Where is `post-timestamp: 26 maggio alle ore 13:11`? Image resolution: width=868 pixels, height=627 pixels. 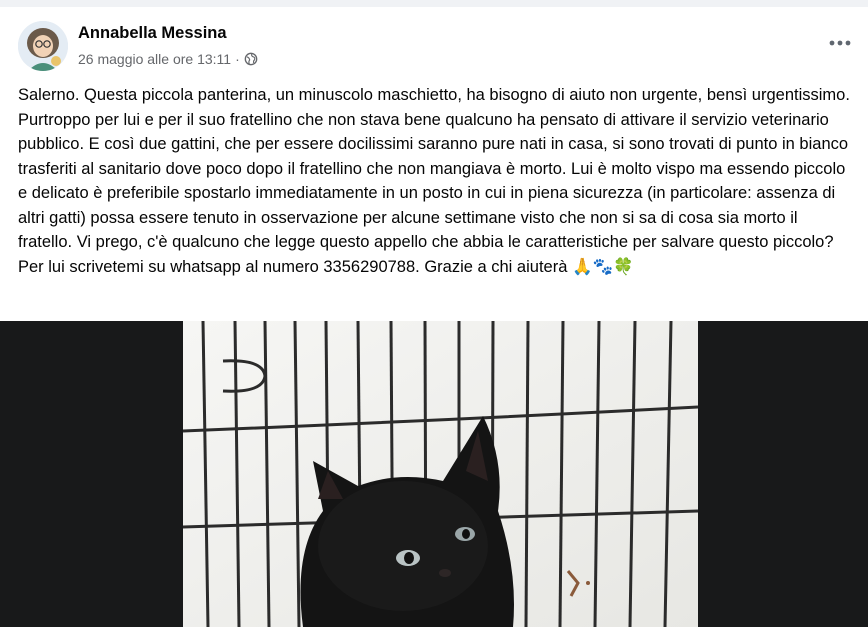
post-timestamp: 26 maggio alle ore 13:11 is located at coordinates (154, 59).